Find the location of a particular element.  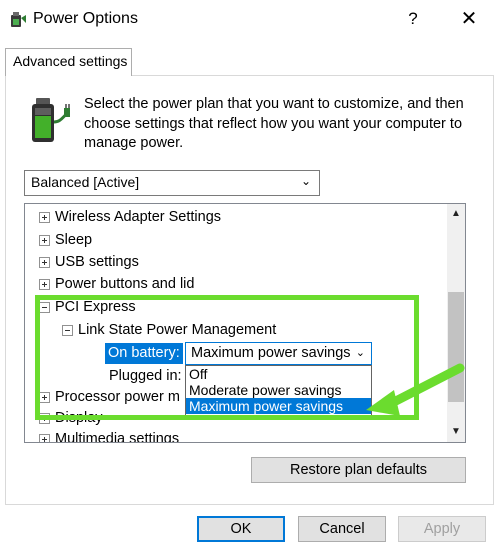

option-moderate-power-savings: Moderate power savings is located at coordinates (278, 390).